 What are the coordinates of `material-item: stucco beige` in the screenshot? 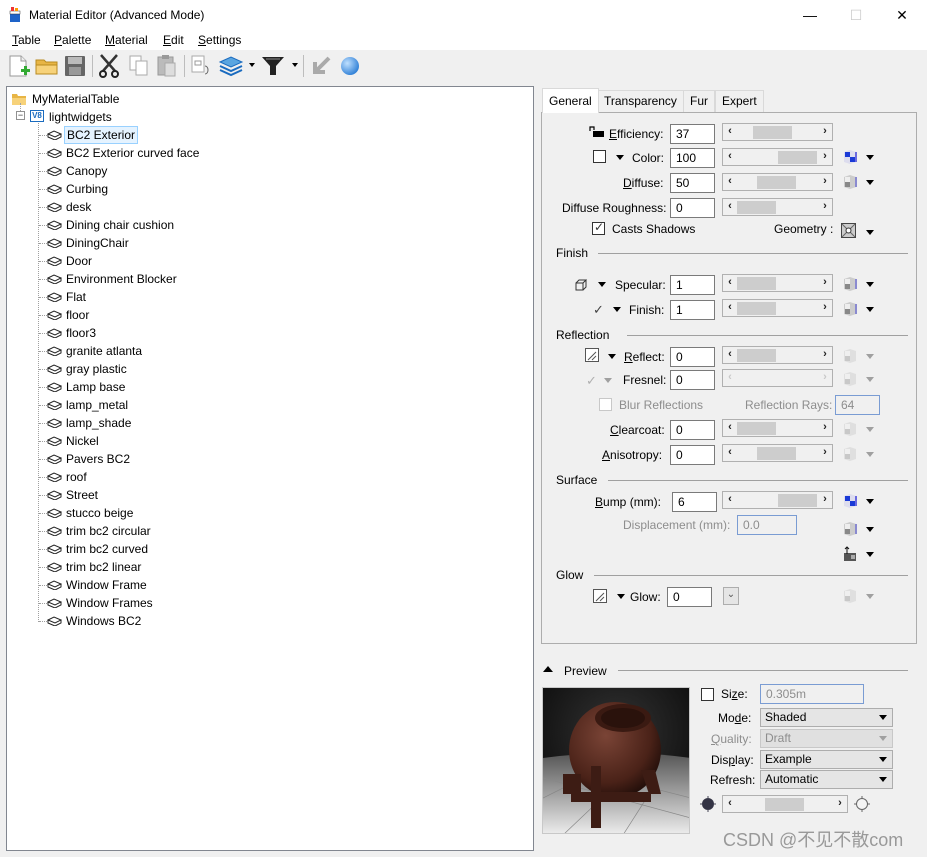 It's located at (91, 513).